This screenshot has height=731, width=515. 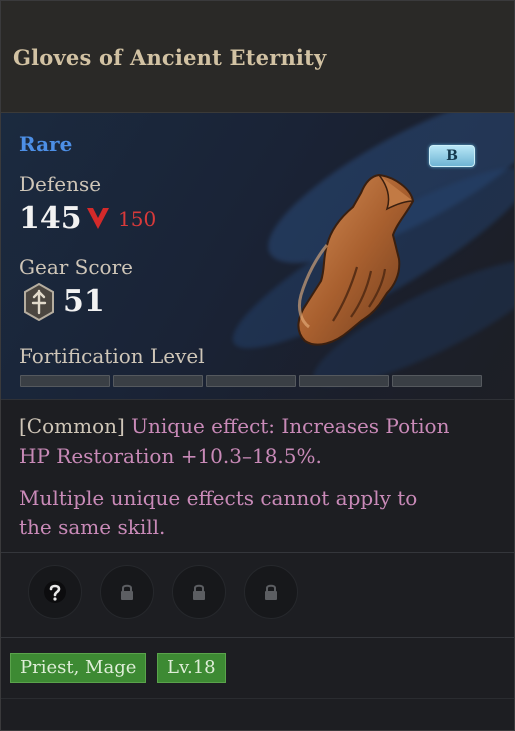 What do you see at coordinates (50, 218) in the screenshot?
I see `defense-value: 145` at bounding box center [50, 218].